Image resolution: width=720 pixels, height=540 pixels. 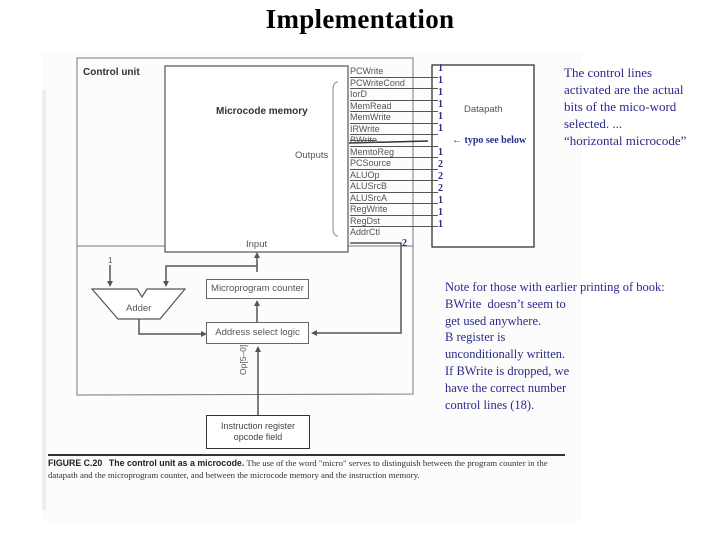 I want to click on instruction-register-box: Instruction register opcode field, so click(x=258, y=432).